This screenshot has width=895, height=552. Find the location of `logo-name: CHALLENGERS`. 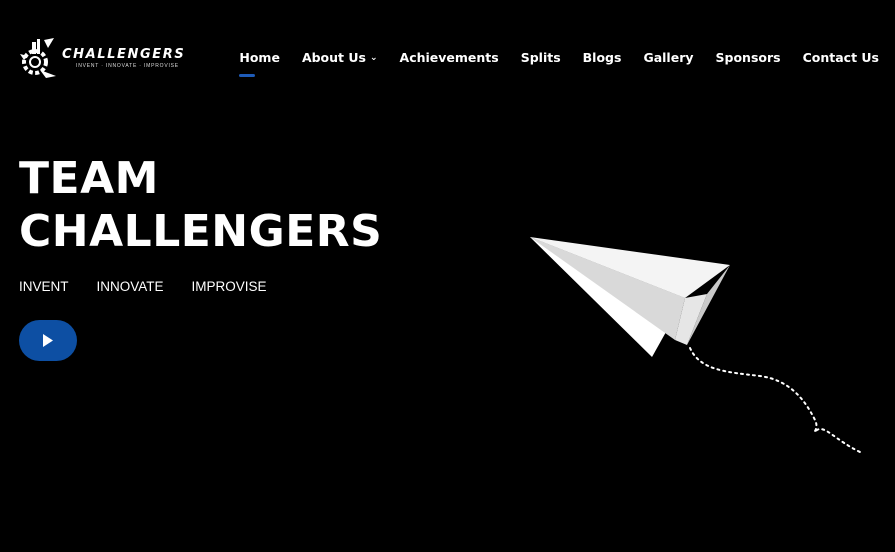

logo-name: CHALLENGERS is located at coordinates (124, 54).